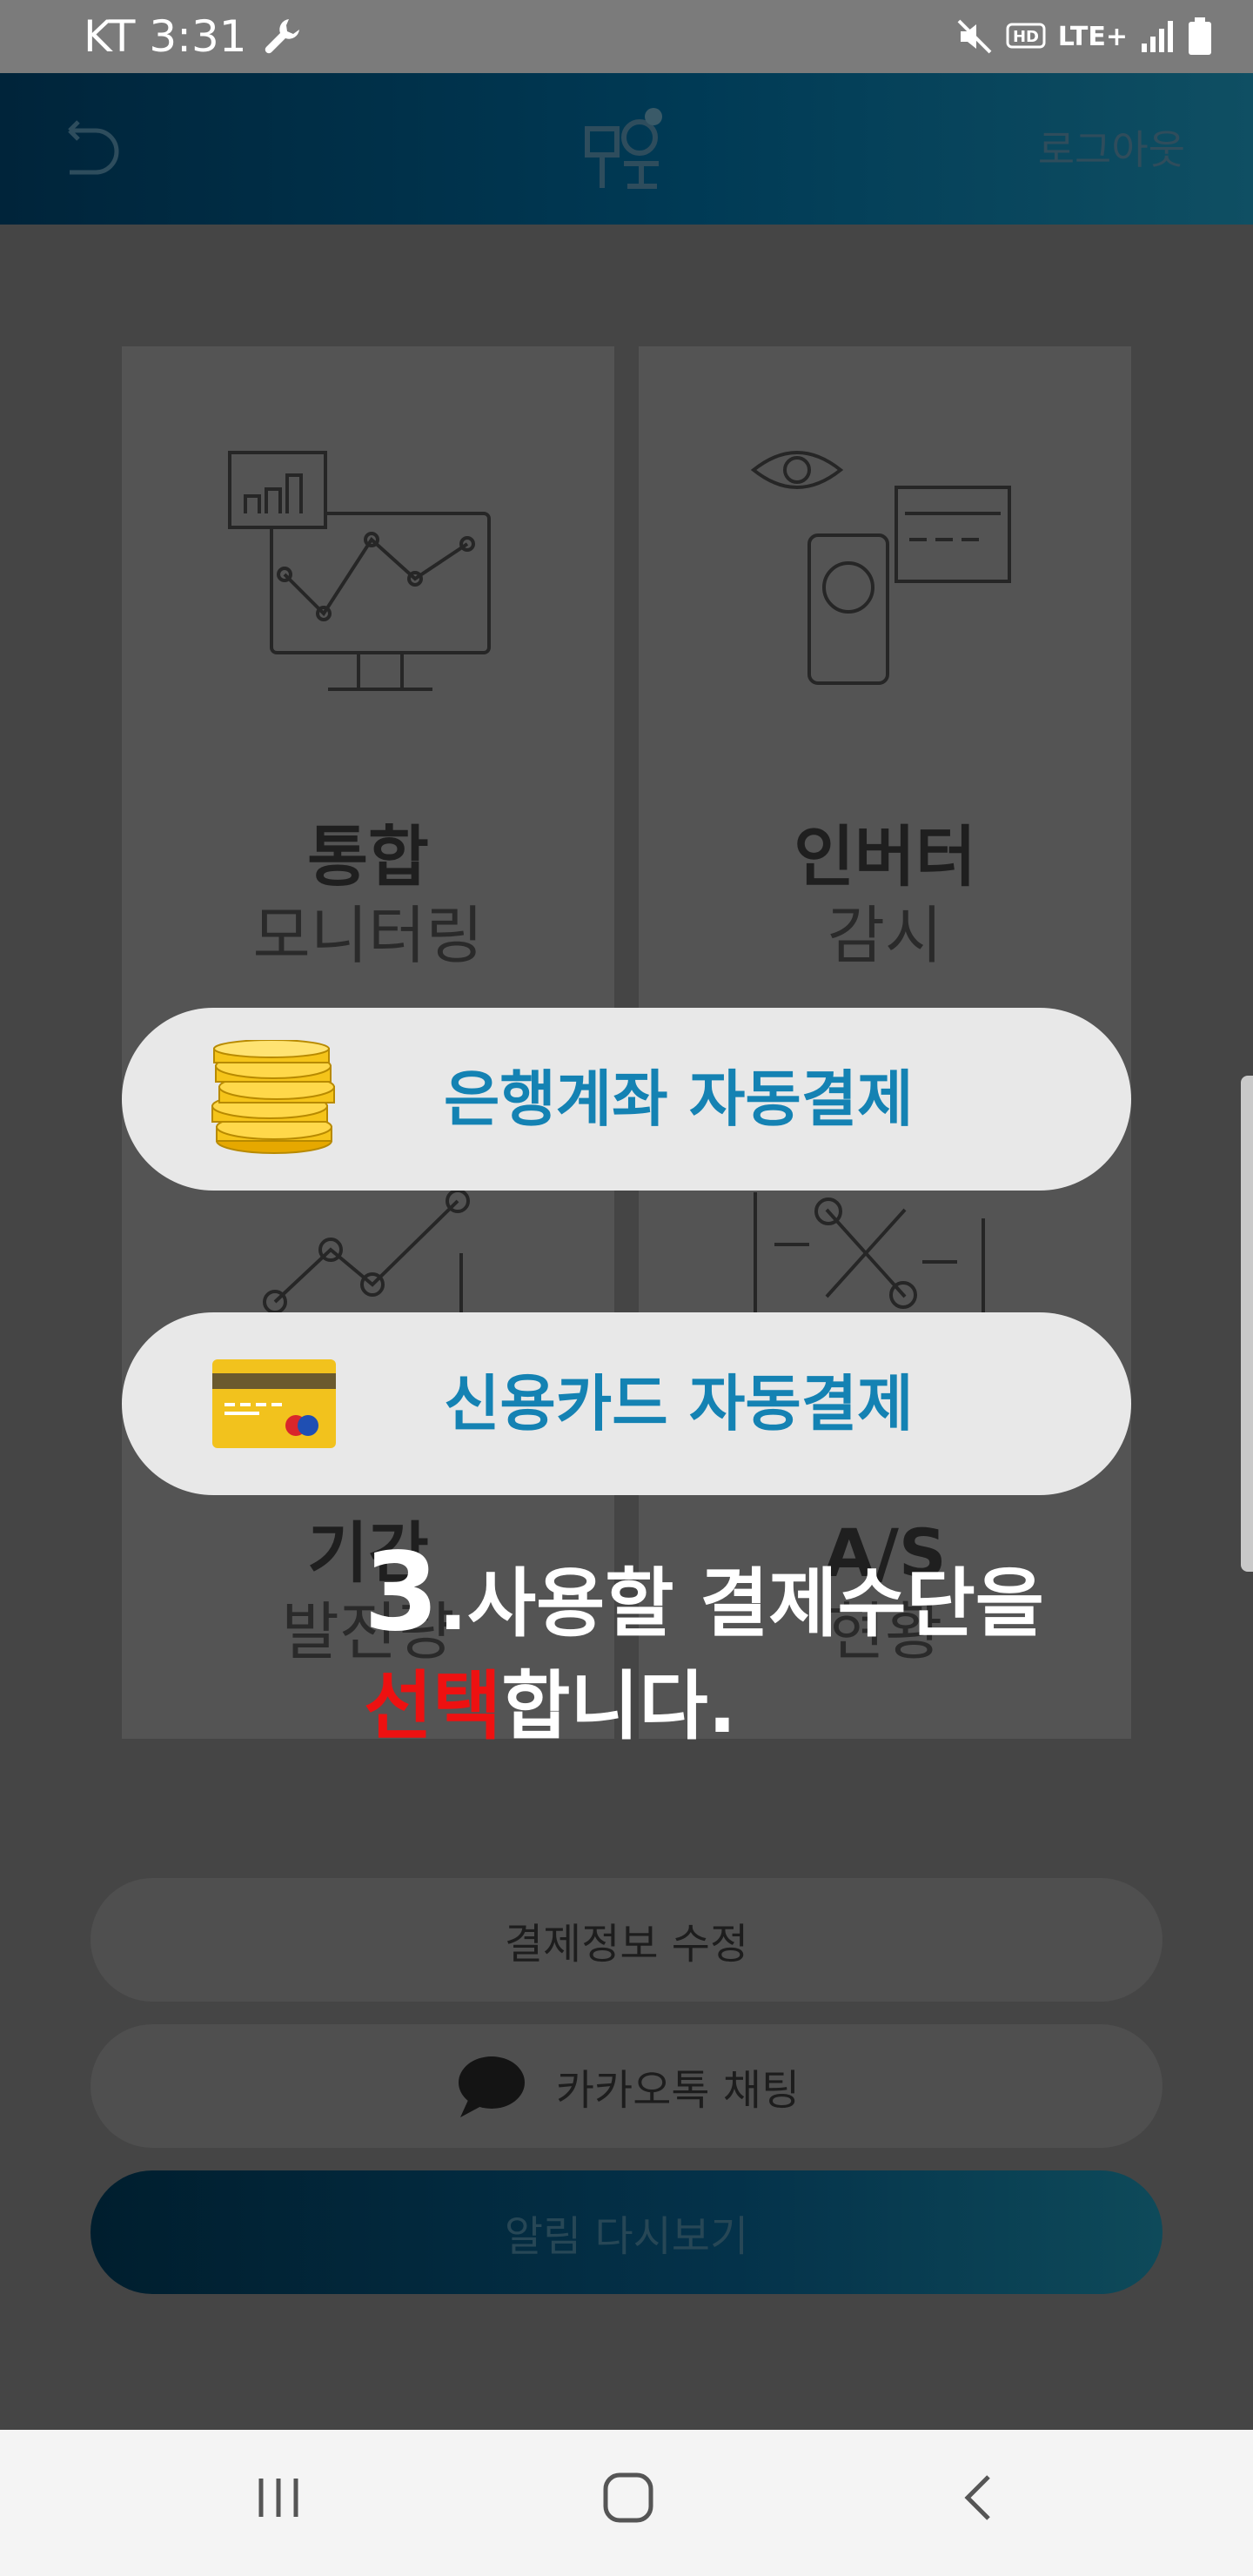 Image resolution: width=1253 pixels, height=2576 pixels. What do you see at coordinates (368, 935) in the screenshot?
I see `tile-subtitle: 모니터링` at bounding box center [368, 935].